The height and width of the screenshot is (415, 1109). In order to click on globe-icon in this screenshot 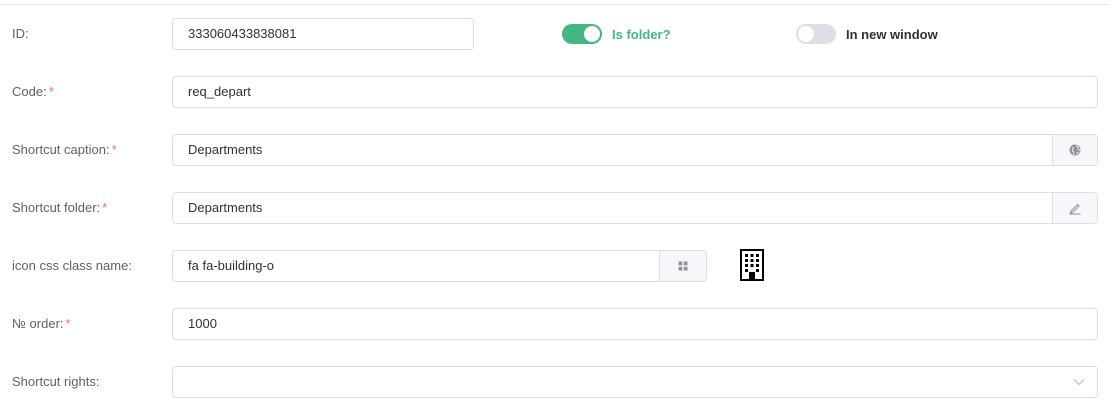, I will do `click(1075, 150)`.